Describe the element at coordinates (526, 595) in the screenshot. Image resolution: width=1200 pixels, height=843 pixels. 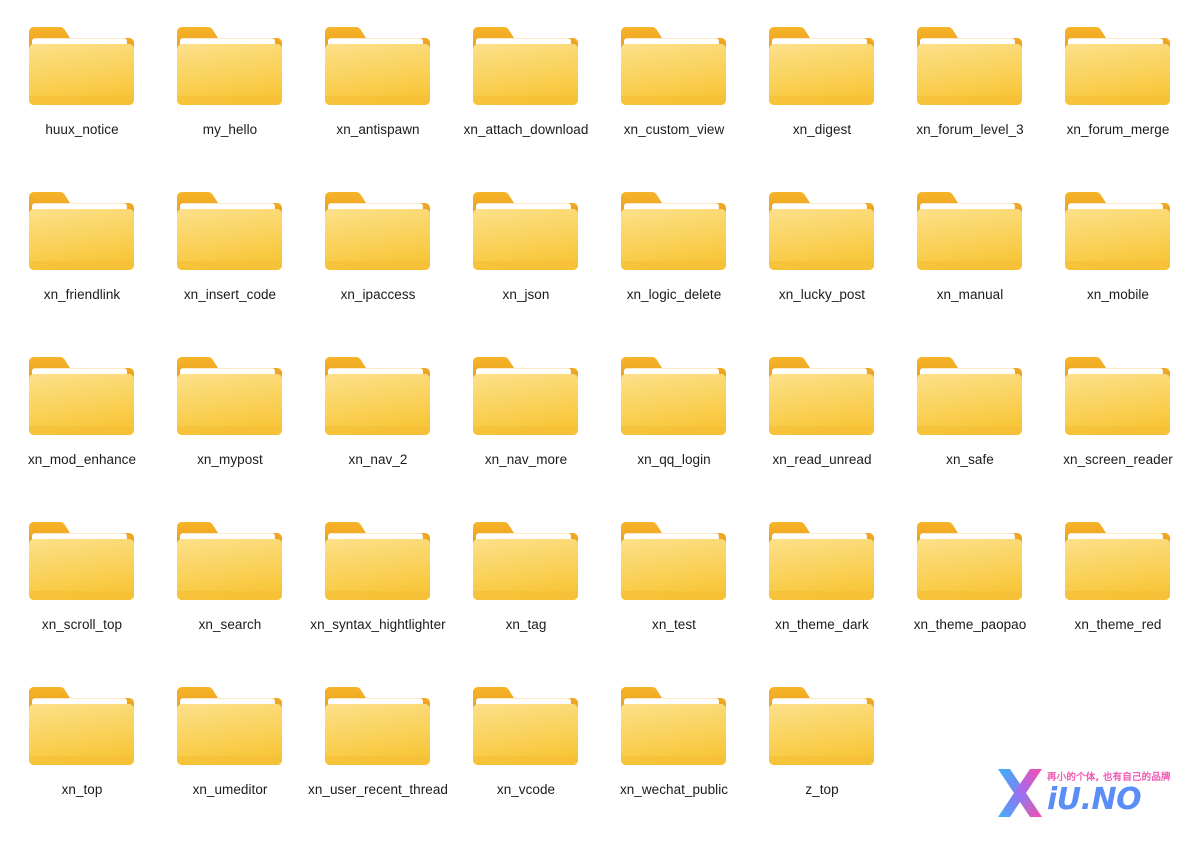
I see `folder-item: xn_tag` at that location.